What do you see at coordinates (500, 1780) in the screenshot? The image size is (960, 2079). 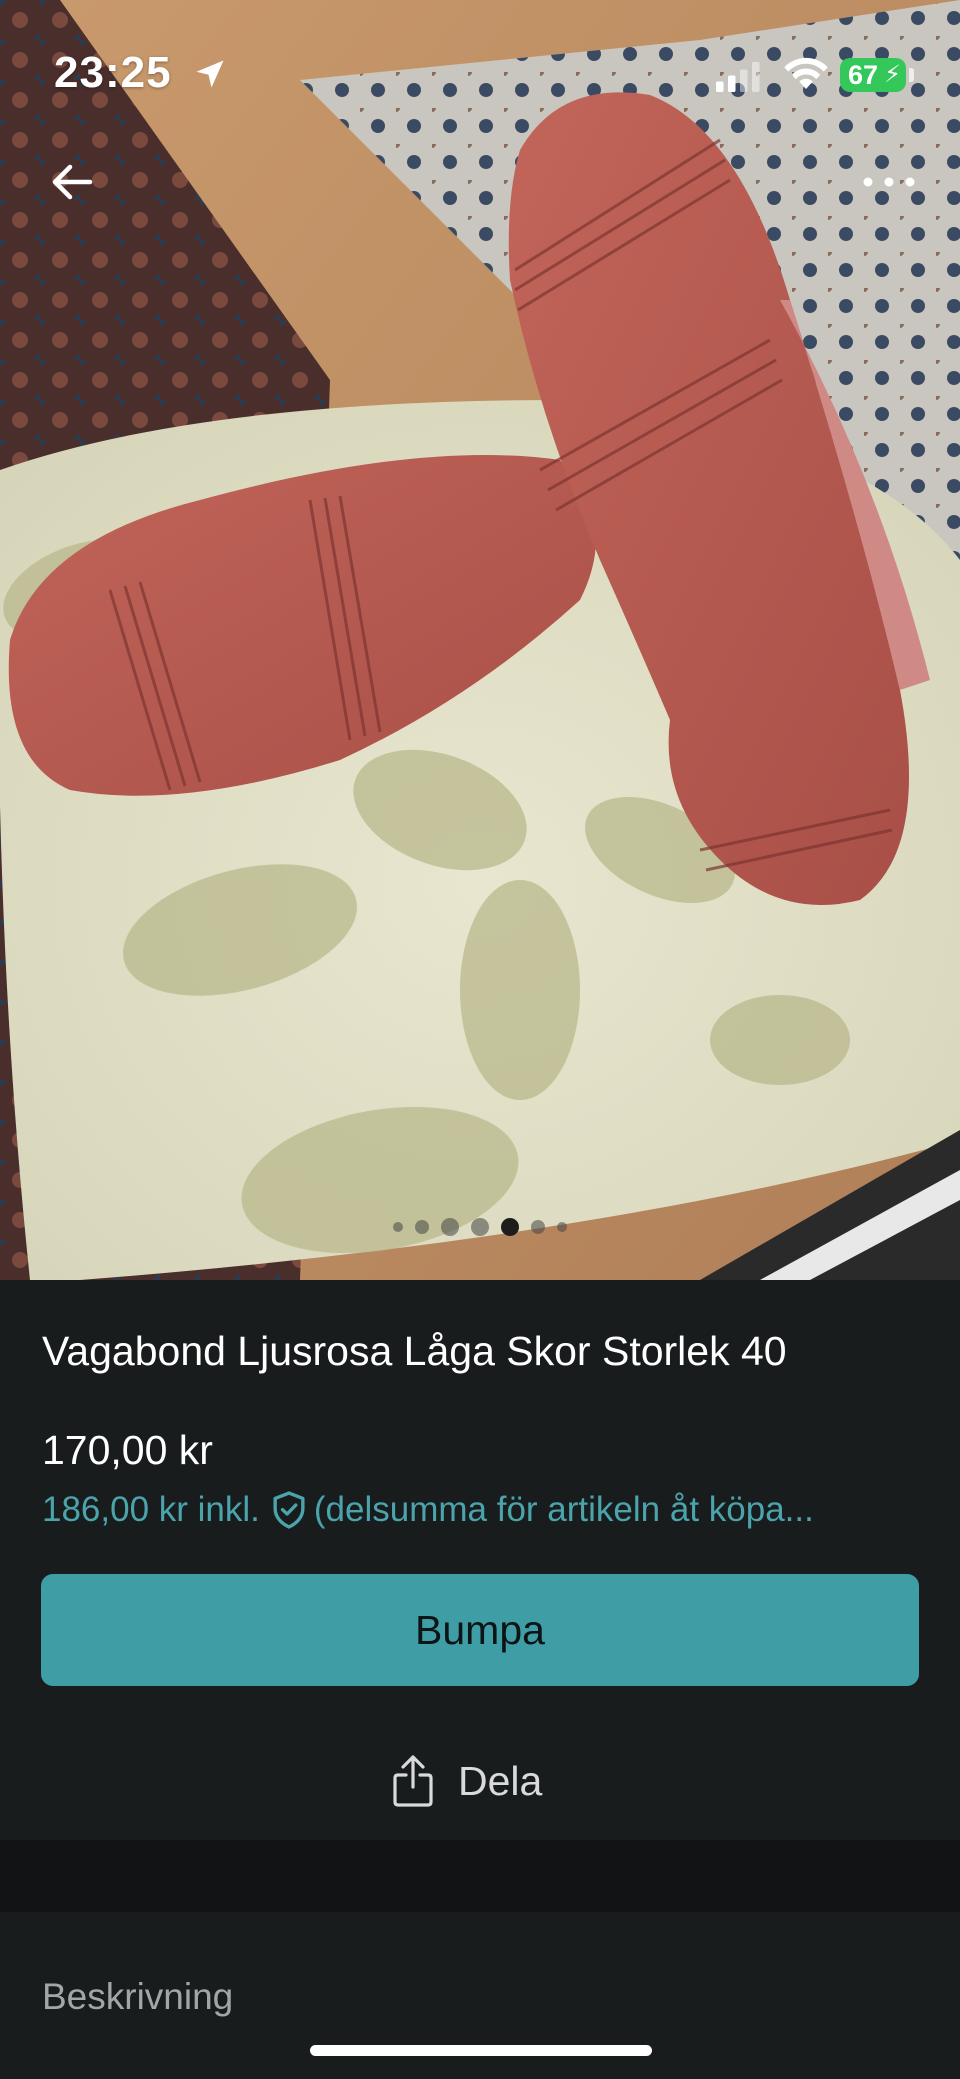 I see `share-label: Dela` at bounding box center [500, 1780].